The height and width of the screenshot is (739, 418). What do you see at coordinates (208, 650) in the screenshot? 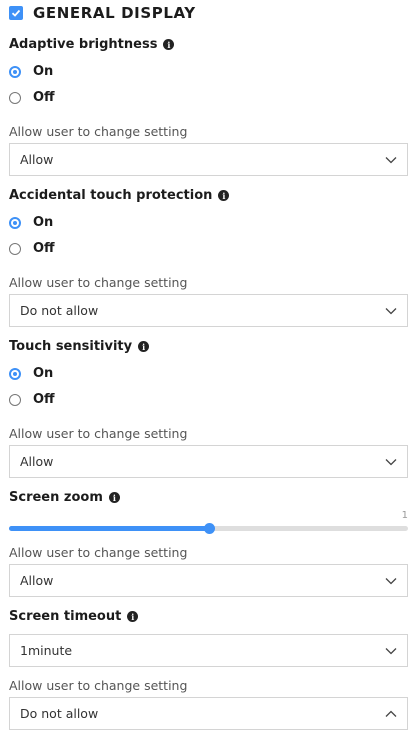
I see `screen-timeout-select: 1minute` at bounding box center [208, 650].